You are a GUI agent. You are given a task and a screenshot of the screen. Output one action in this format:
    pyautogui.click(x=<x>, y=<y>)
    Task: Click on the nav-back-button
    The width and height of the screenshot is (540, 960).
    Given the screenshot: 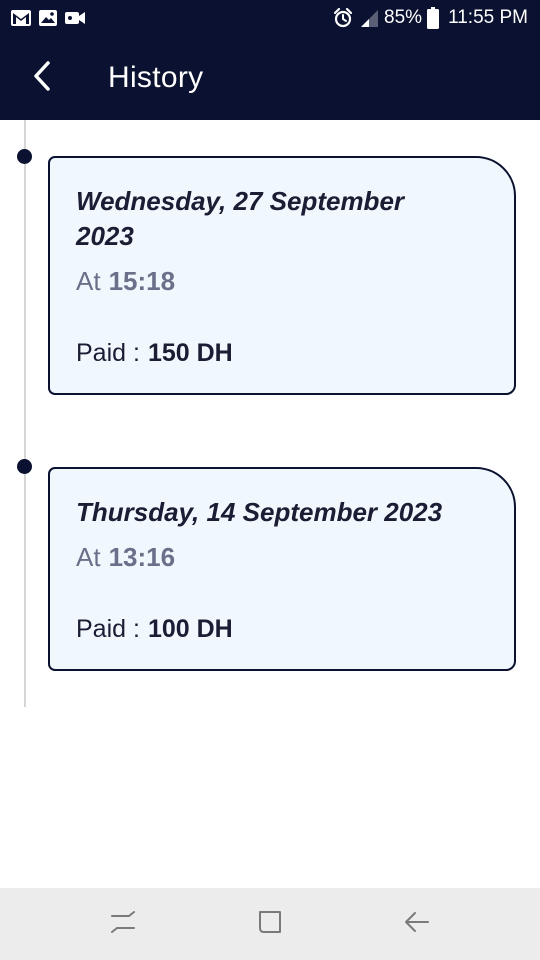 What is the action you would take?
    pyautogui.click(x=417, y=924)
    